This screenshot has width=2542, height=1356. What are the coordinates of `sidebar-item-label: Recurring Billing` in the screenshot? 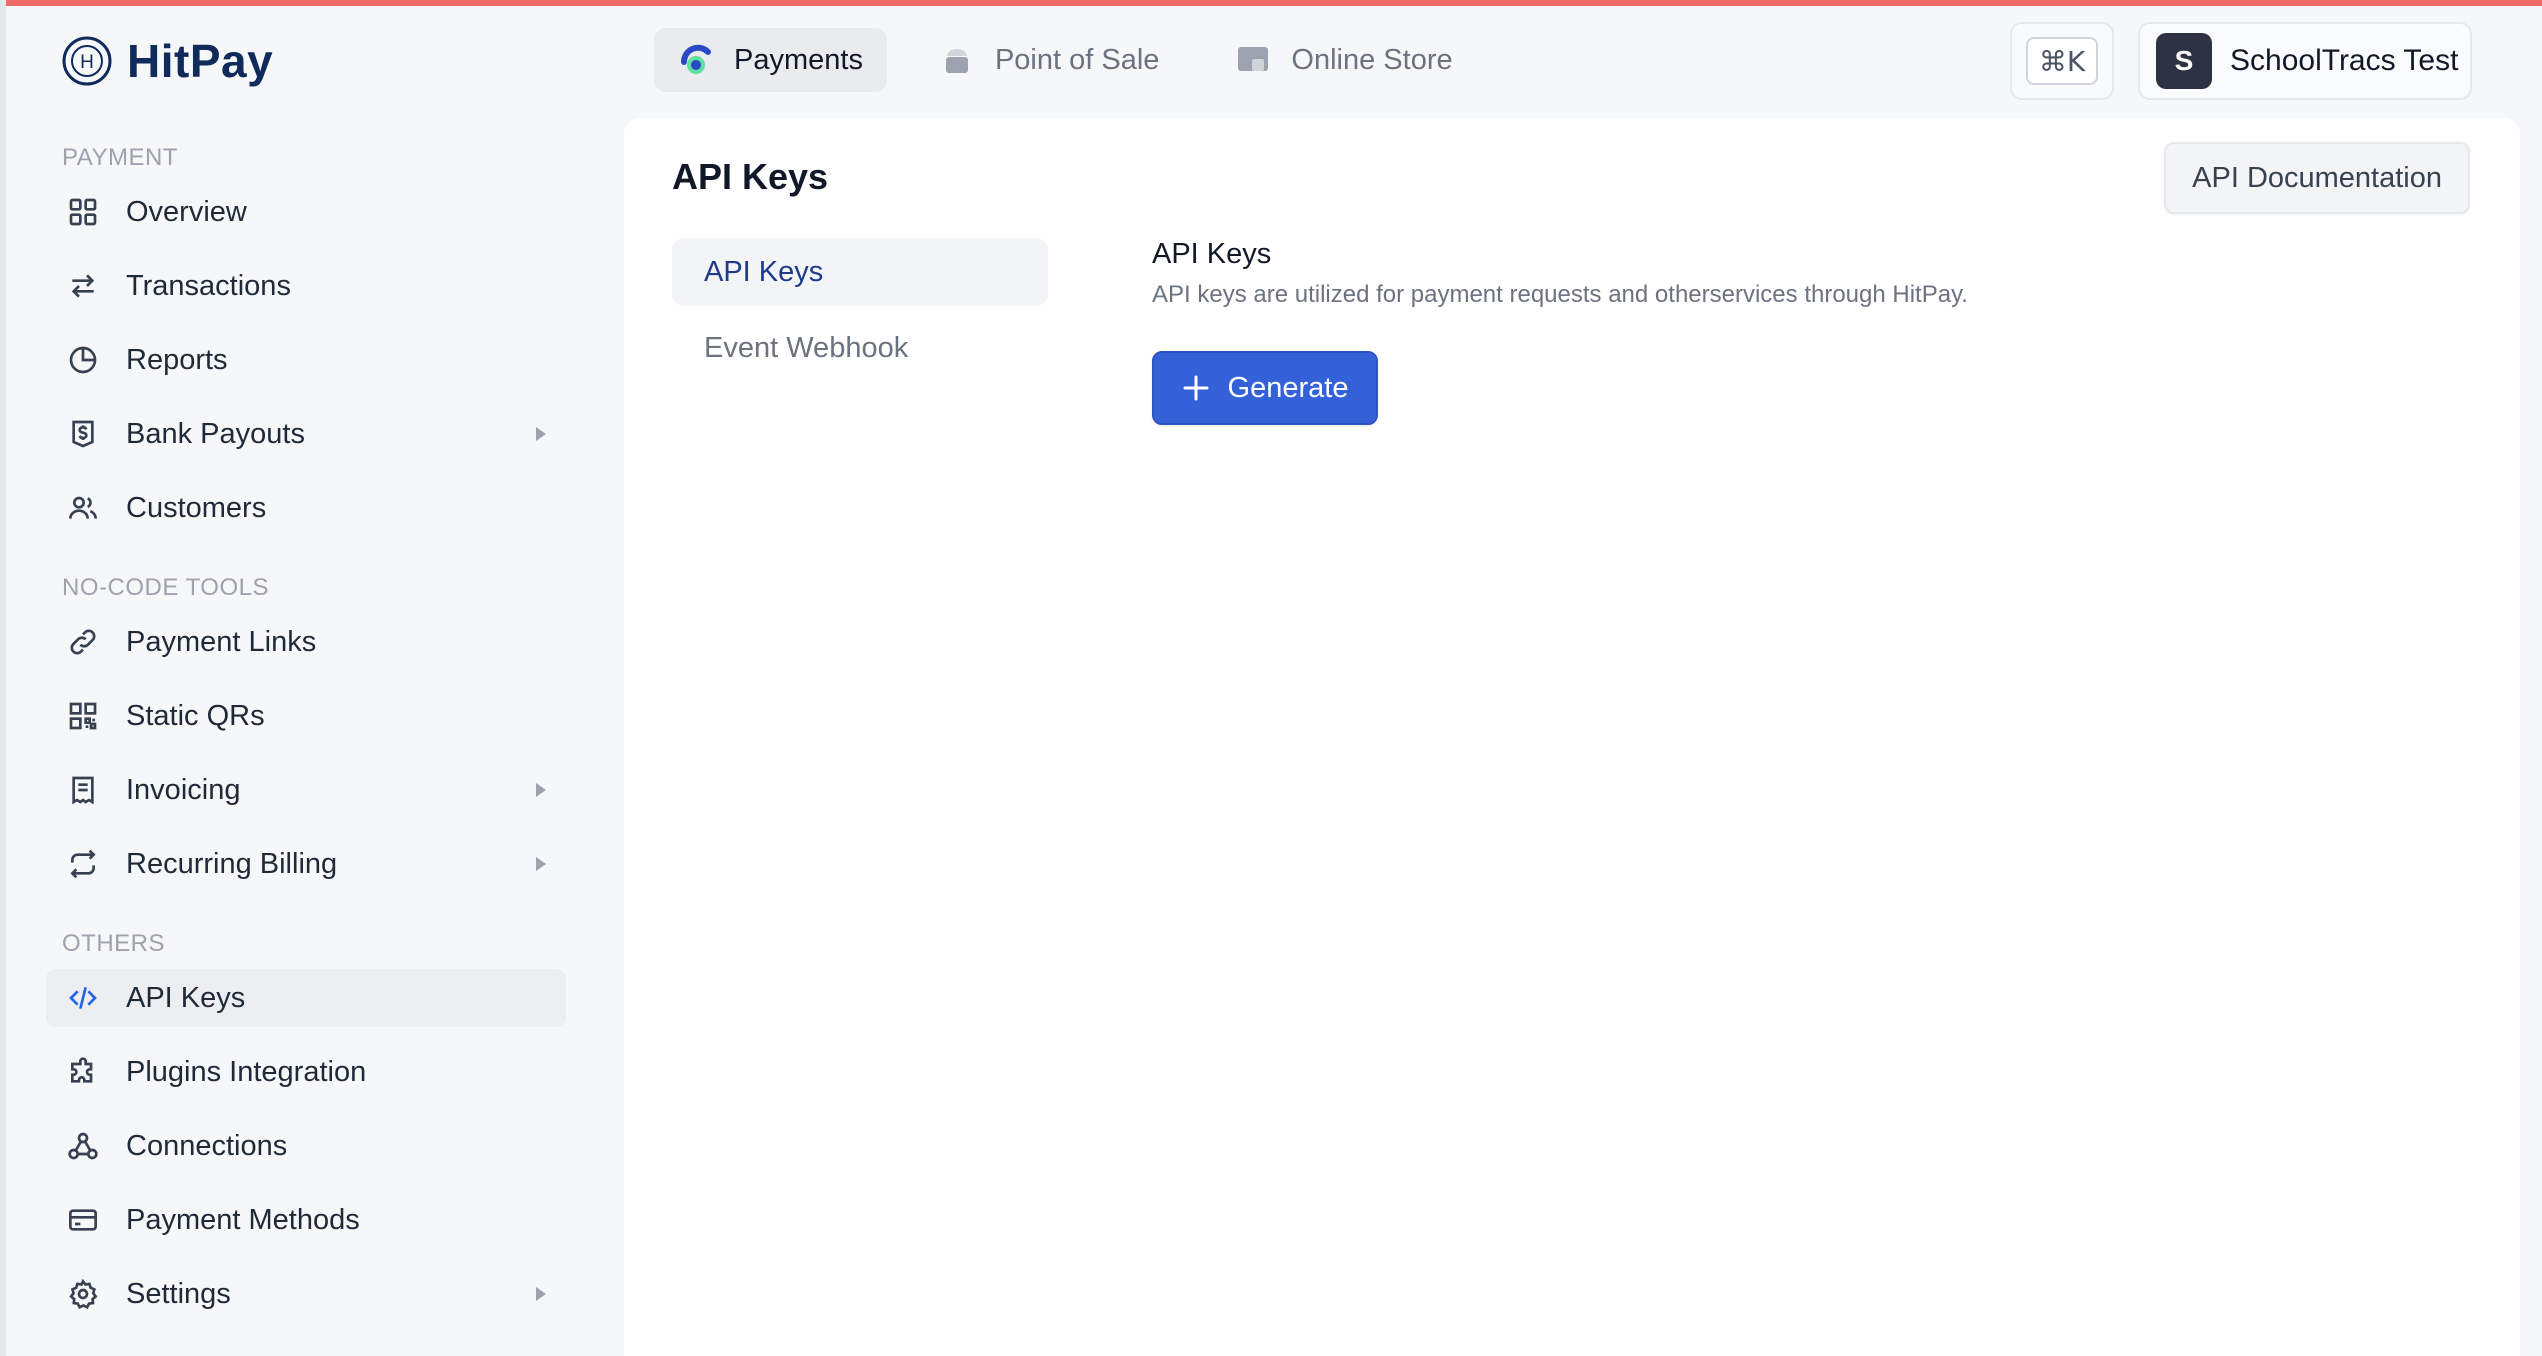 It's located at (232, 863).